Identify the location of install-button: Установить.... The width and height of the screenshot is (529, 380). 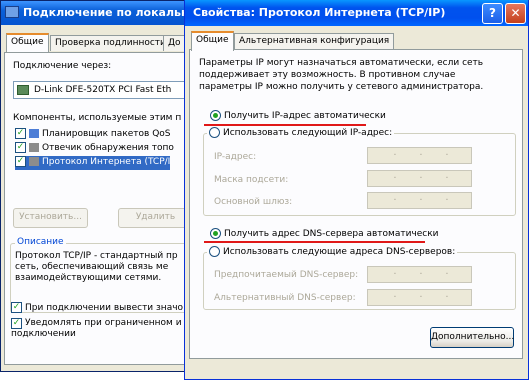
(50, 218).